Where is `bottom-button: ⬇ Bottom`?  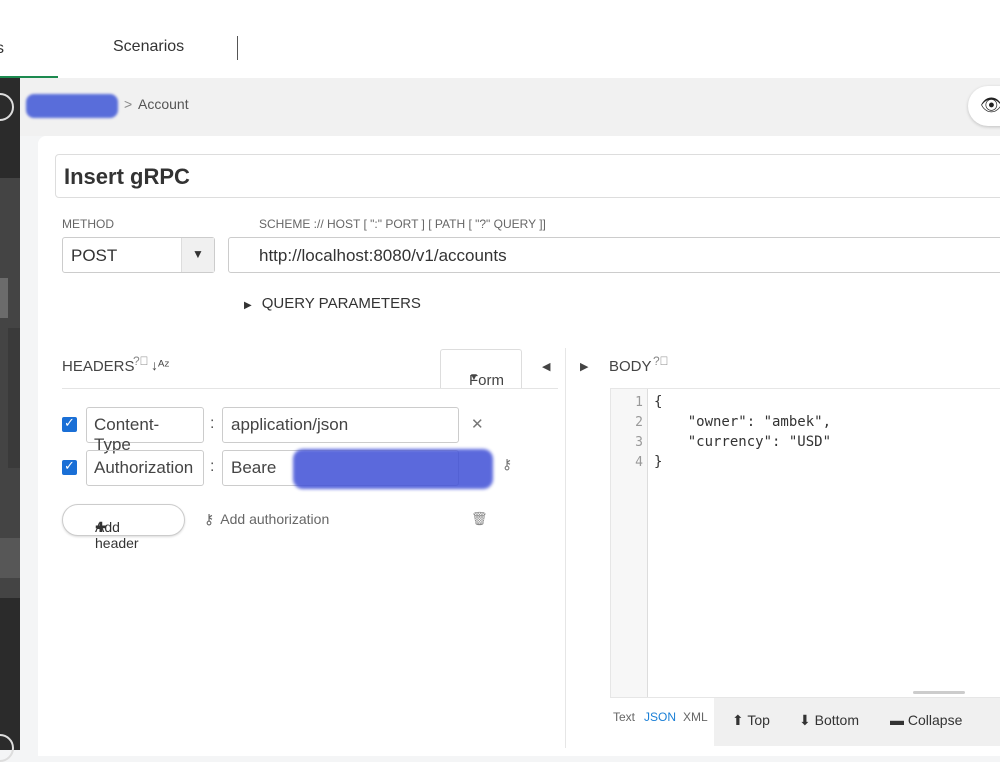 bottom-button: ⬇ Bottom is located at coordinates (829, 720).